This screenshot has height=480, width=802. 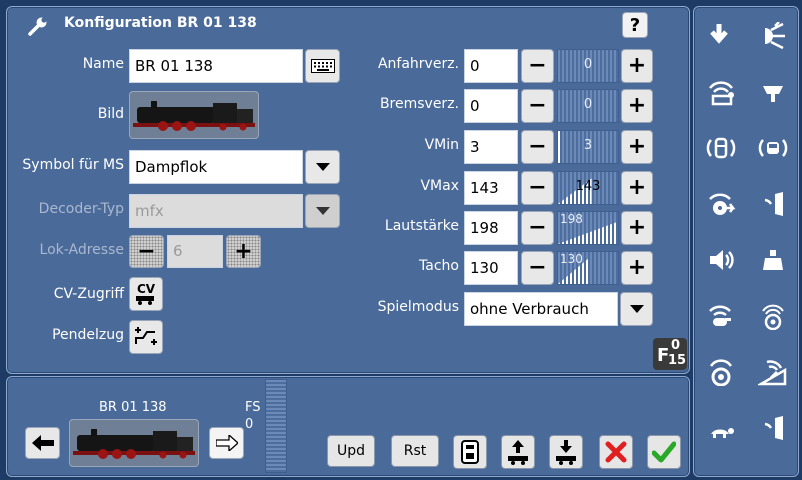 What do you see at coordinates (216, 66) in the screenshot?
I see `name-field: BR 01 138` at bounding box center [216, 66].